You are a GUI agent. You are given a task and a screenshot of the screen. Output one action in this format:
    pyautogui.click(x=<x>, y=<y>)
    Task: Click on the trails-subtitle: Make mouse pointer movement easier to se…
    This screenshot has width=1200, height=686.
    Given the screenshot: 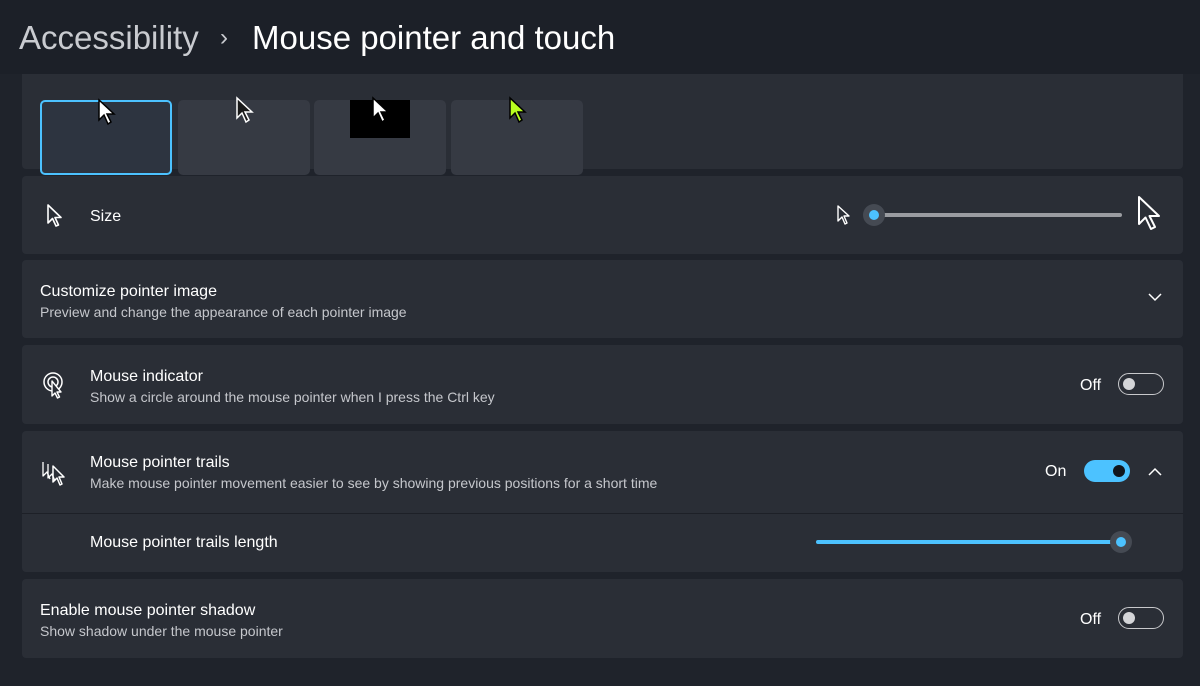 What is the action you would take?
    pyautogui.click(x=374, y=483)
    